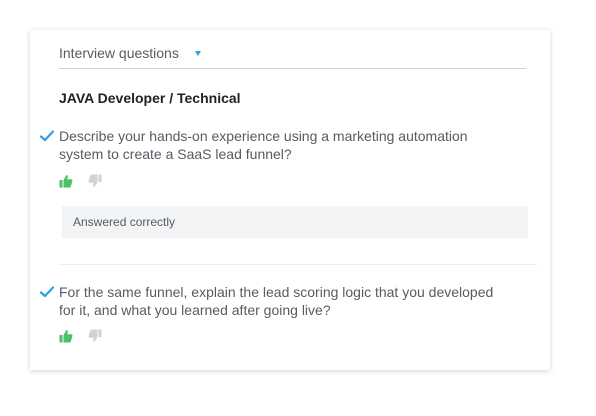 Image resolution: width=596 pixels, height=416 pixels. Describe the element at coordinates (292, 56) in the screenshot. I see `interview-questions-header: Interview questions` at that location.